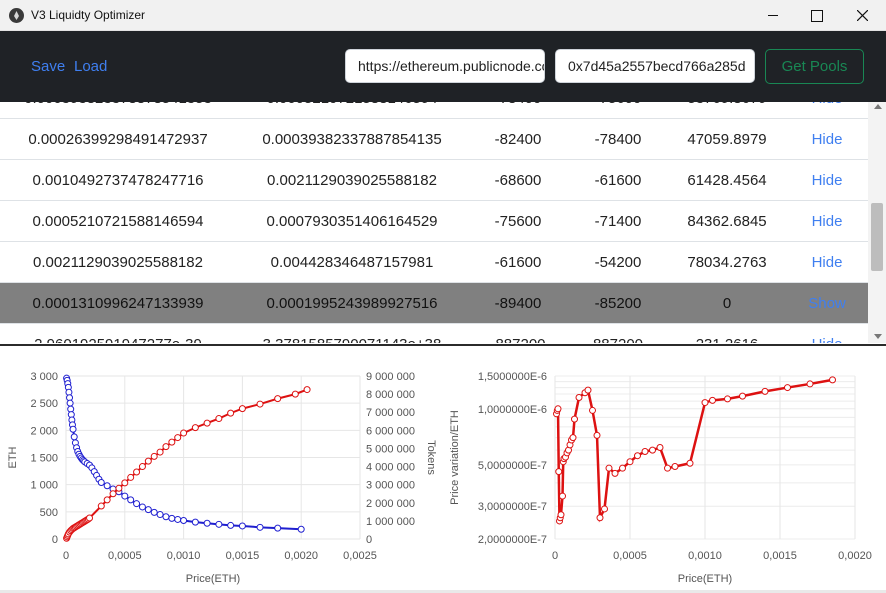  What do you see at coordinates (443, 15) in the screenshot?
I see `title-bar: V3 Liquidty Optimizer` at bounding box center [443, 15].